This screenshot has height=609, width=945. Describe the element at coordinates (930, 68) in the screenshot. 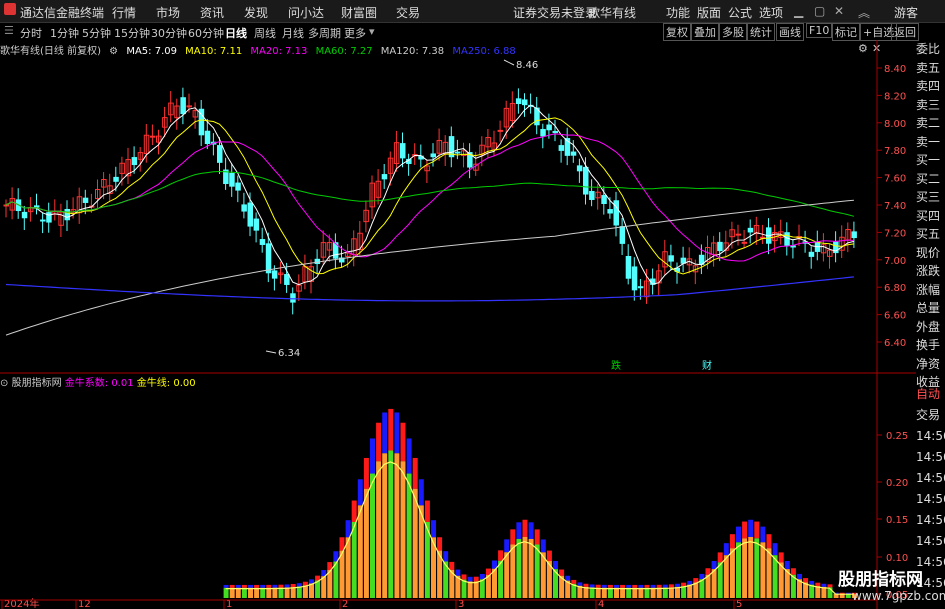

I see `sidebar-item: 卖五` at that location.